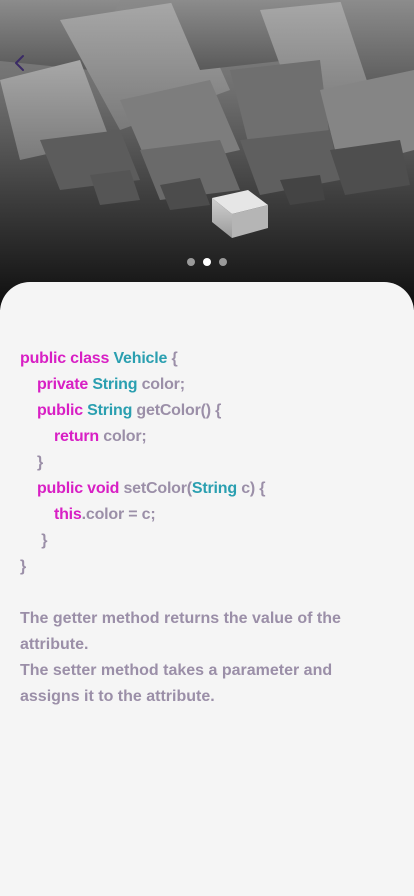  I want to click on back-button, so click(26, 68).